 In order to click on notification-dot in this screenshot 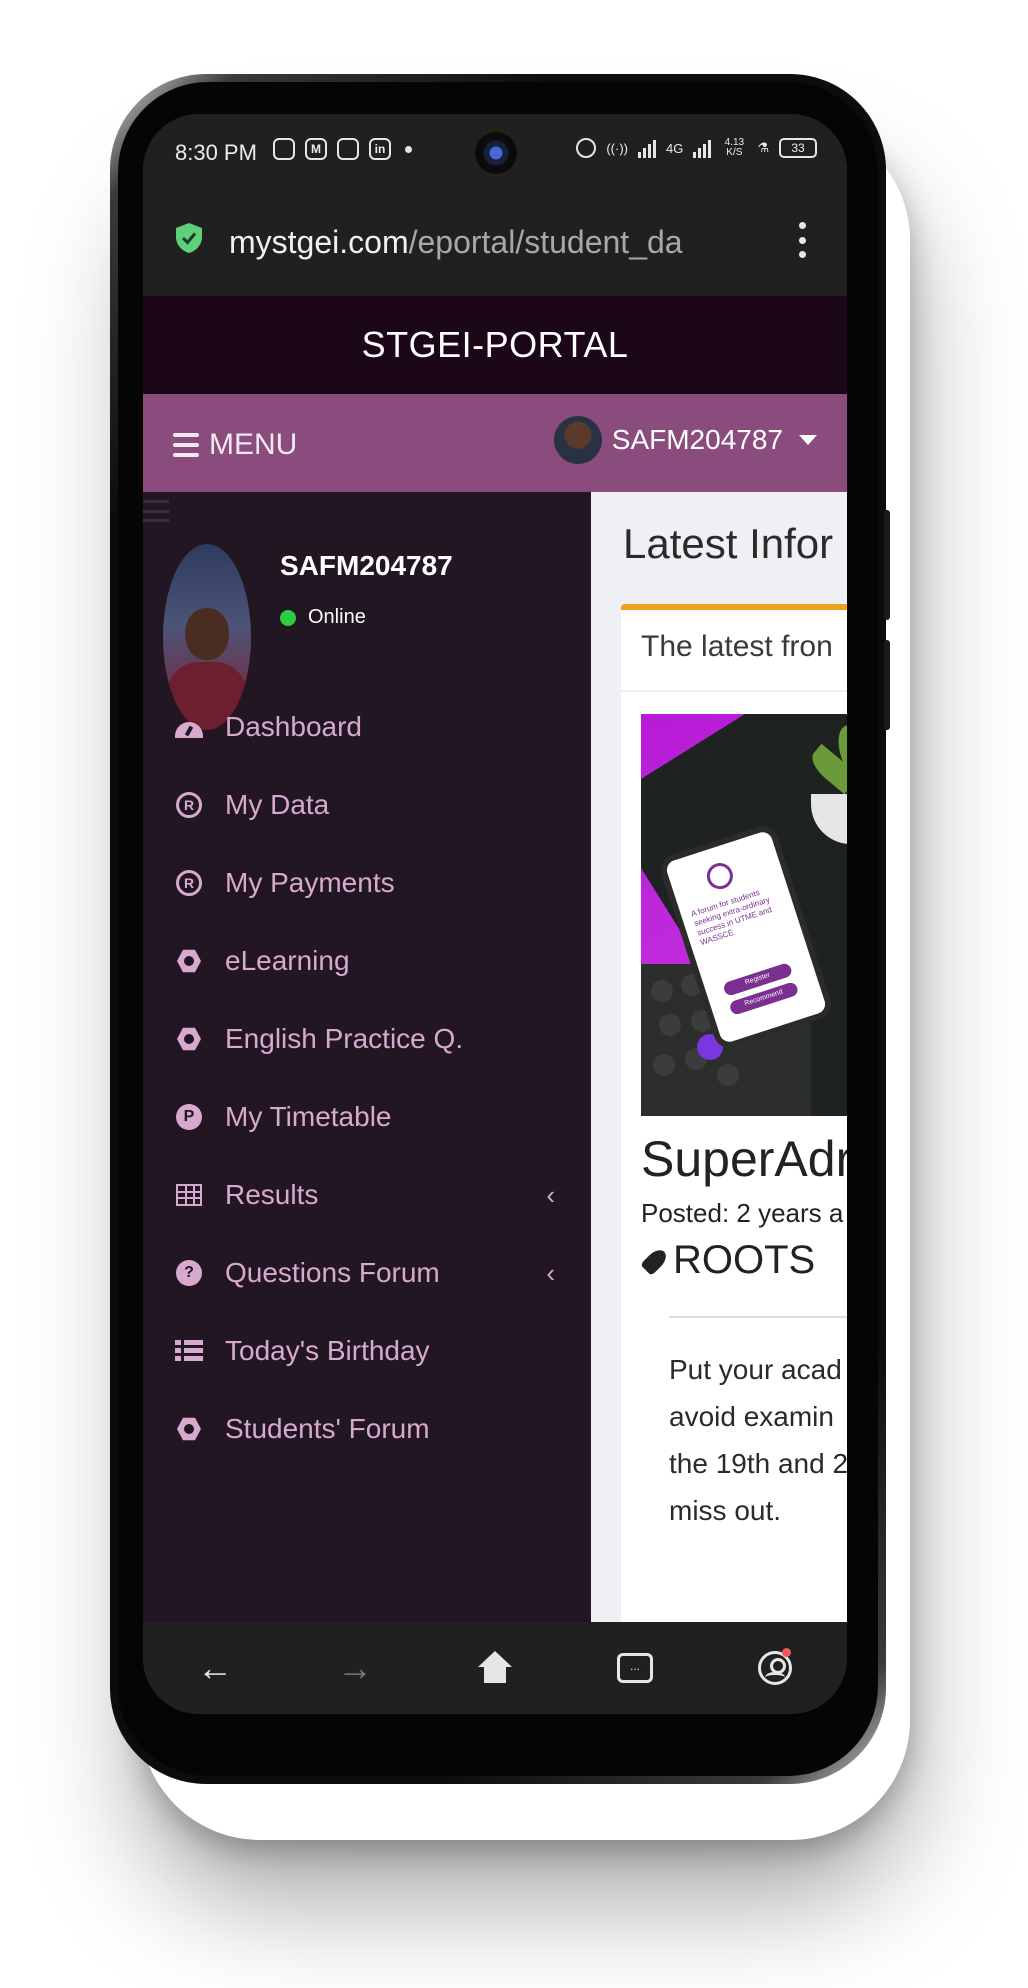, I will do `click(786, 1652)`.